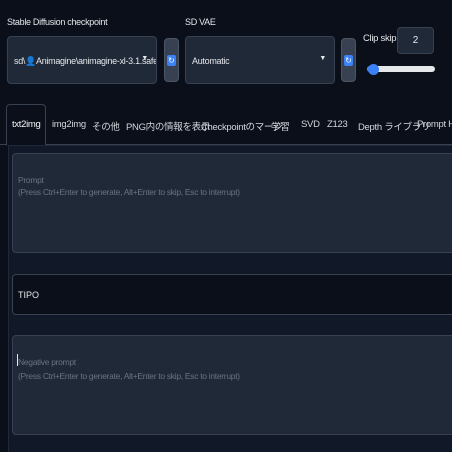 This screenshot has width=452, height=452. What do you see at coordinates (232, 294) in the screenshot?
I see `tipo-accordion: TIPO` at bounding box center [232, 294].